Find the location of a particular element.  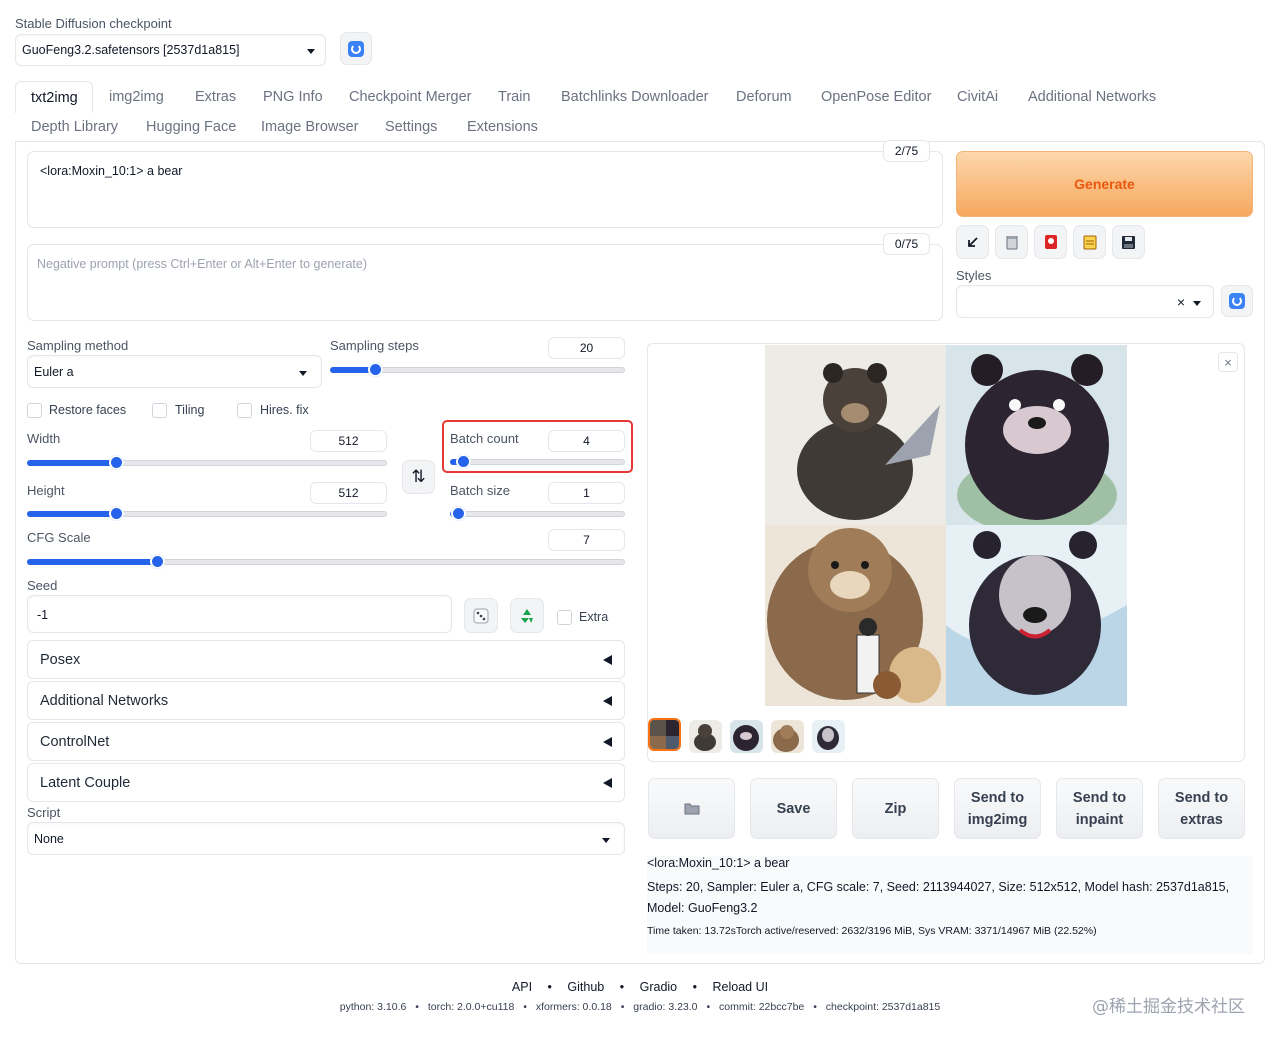

tab-checkpoint-merger: Checkpoint Merger is located at coordinates (410, 97).